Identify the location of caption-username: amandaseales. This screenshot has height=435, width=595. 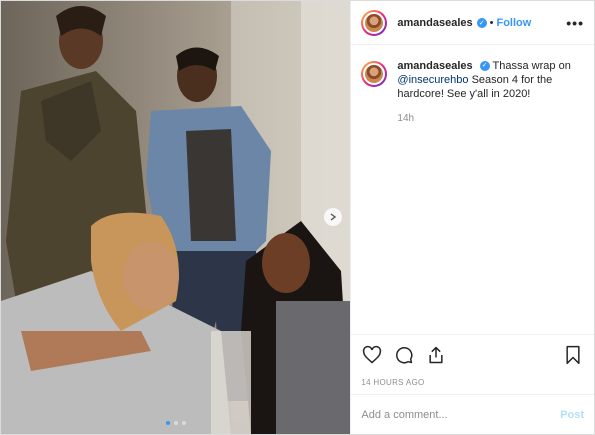
(434, 66).